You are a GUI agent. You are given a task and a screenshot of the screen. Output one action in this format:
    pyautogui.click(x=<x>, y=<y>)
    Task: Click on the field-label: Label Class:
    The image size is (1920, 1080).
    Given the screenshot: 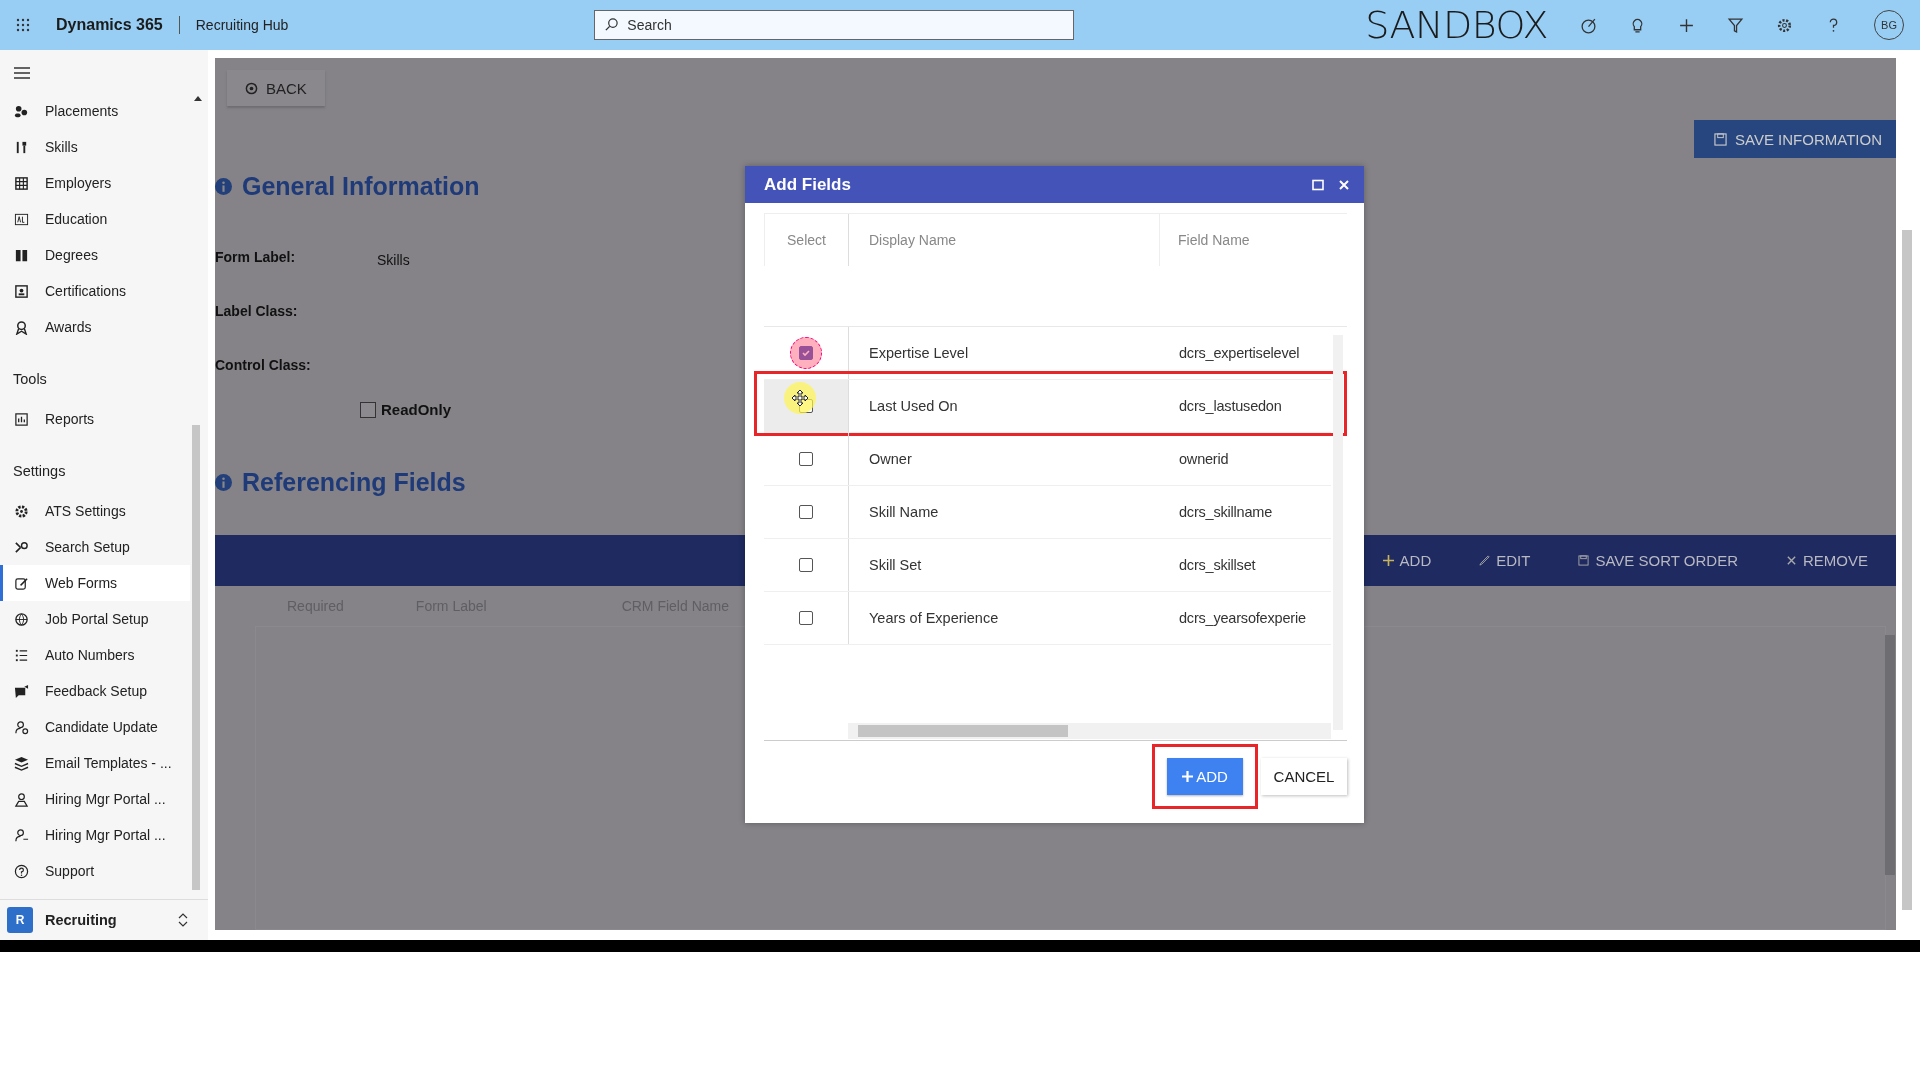 What is the action you would take?
    pyautogui.click(x=256, y=311)
    